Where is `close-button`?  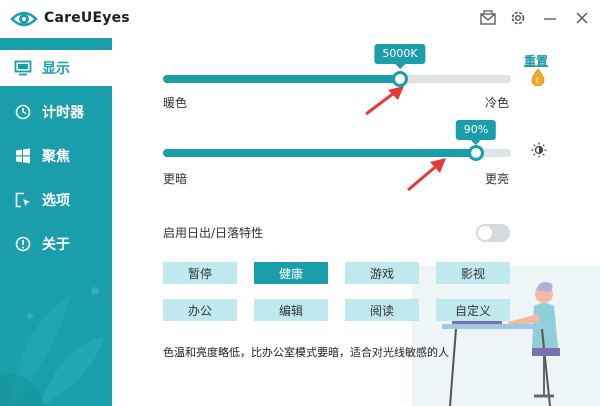
close-button is located at coordinates (582, 18).